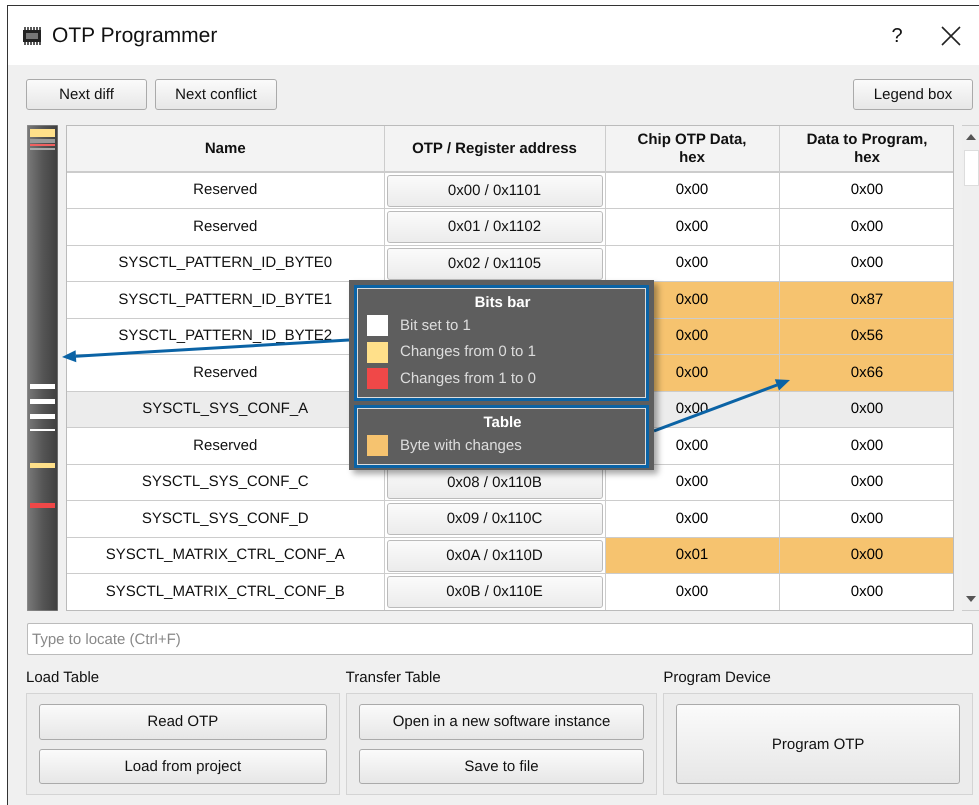  What do you see at coordinates (135, 35) in the screenshot?
I see `window-title: OTP Programmer` at bounding box center [135, 35].